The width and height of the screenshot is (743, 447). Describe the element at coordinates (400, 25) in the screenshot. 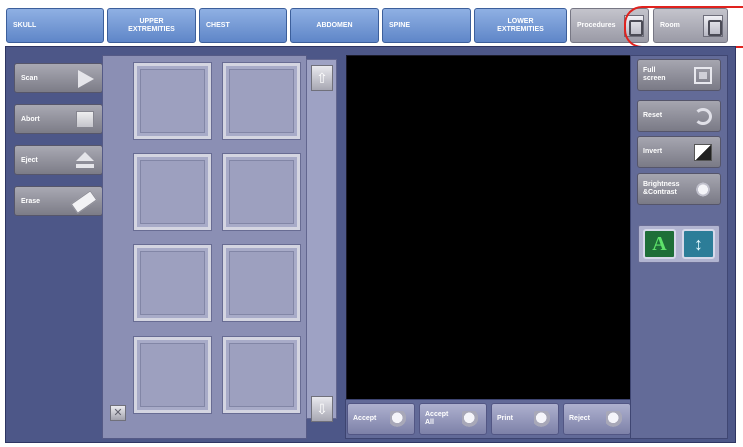

I see `tab-spine-label: SPINE` at that location.